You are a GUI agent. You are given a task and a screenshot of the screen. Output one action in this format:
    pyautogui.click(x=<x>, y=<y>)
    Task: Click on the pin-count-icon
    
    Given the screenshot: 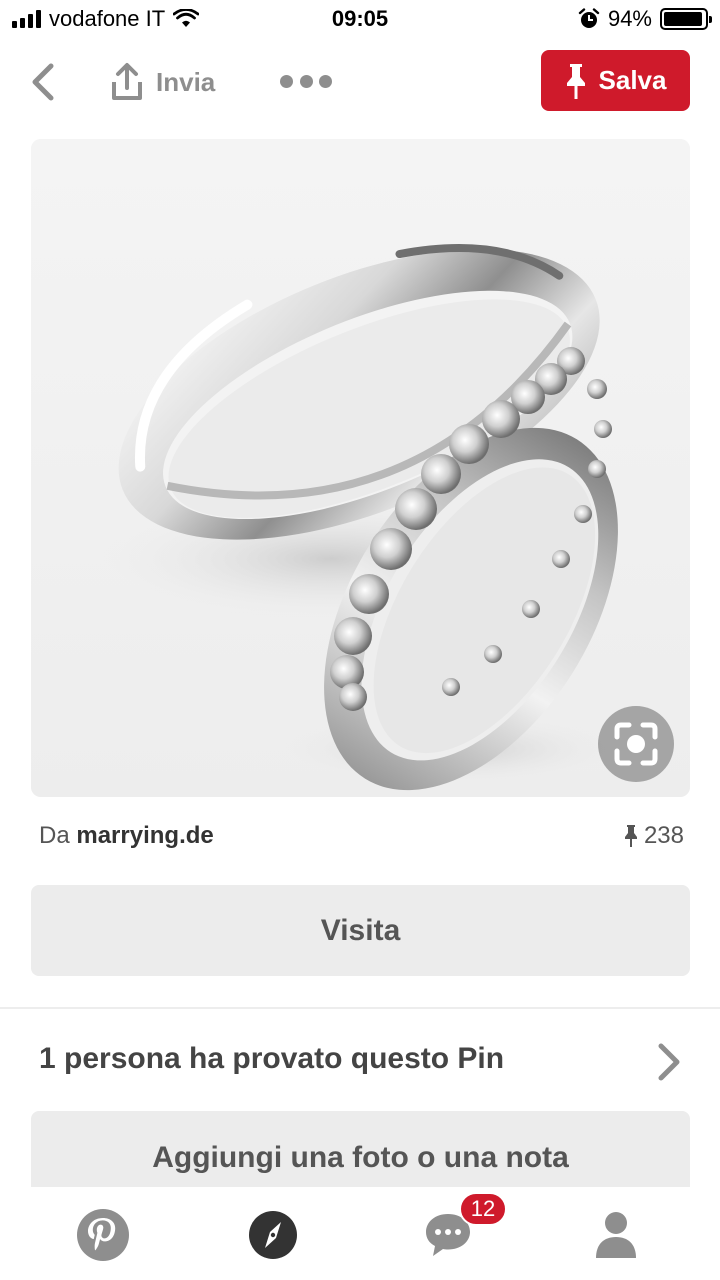 What is the action you would take?
    pyautogui.click(x=630, y=836)
    